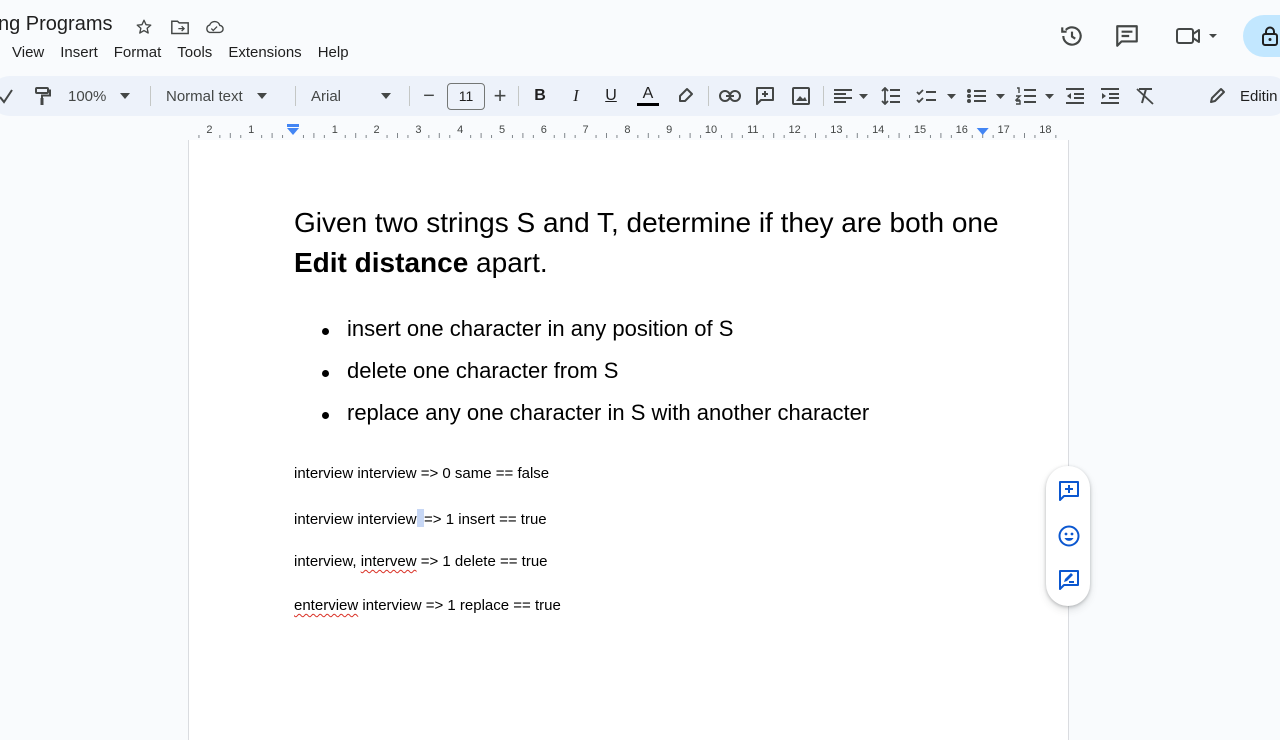 The height and width of the screenshot is (740, 1280). What do you see at coordinates (359, 519) in the screenshot?
I see `example-2-words: interview interviews` at bounding box center [359, 519].